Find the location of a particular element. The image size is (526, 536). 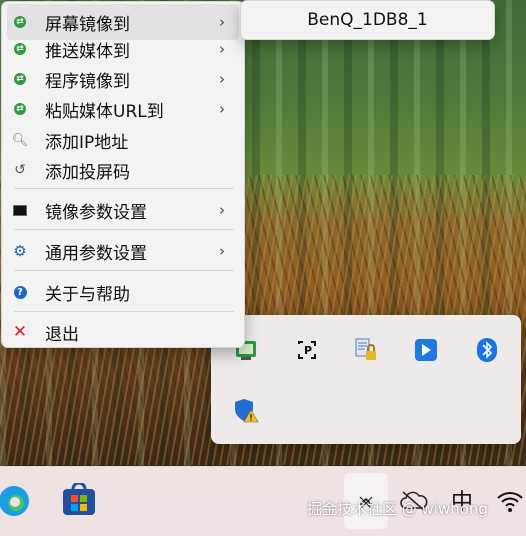

security-warning-tray-icon is located at coordinates (246, 410).